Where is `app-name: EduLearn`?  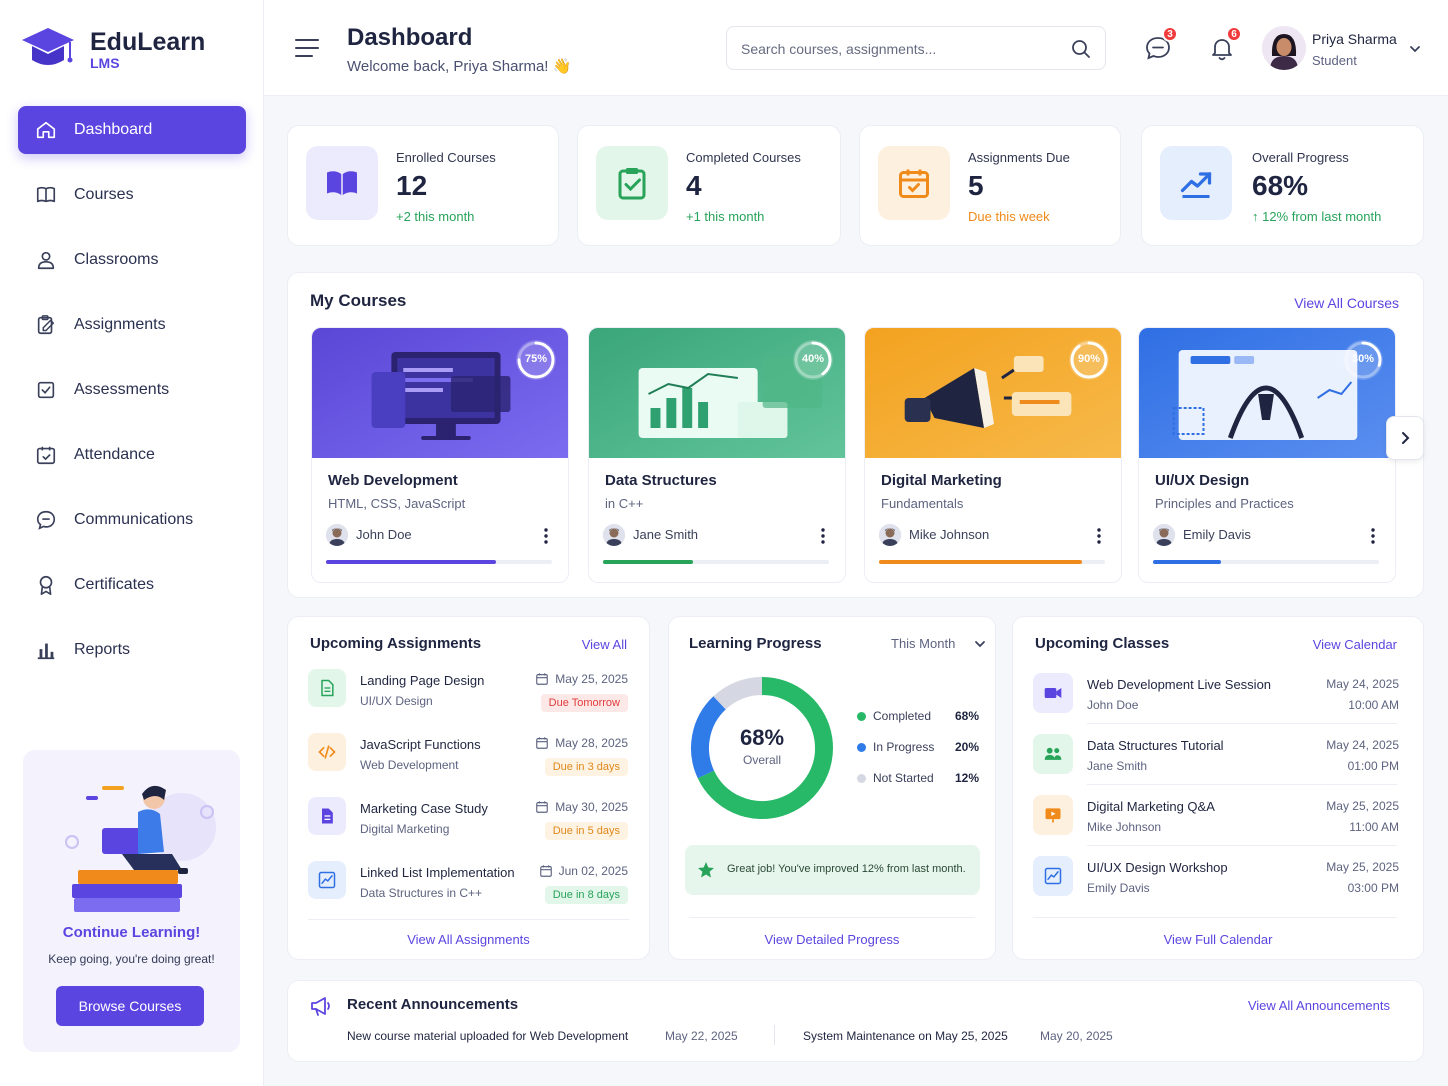
app-name: EduLearn is located at coordinates (148, 42).